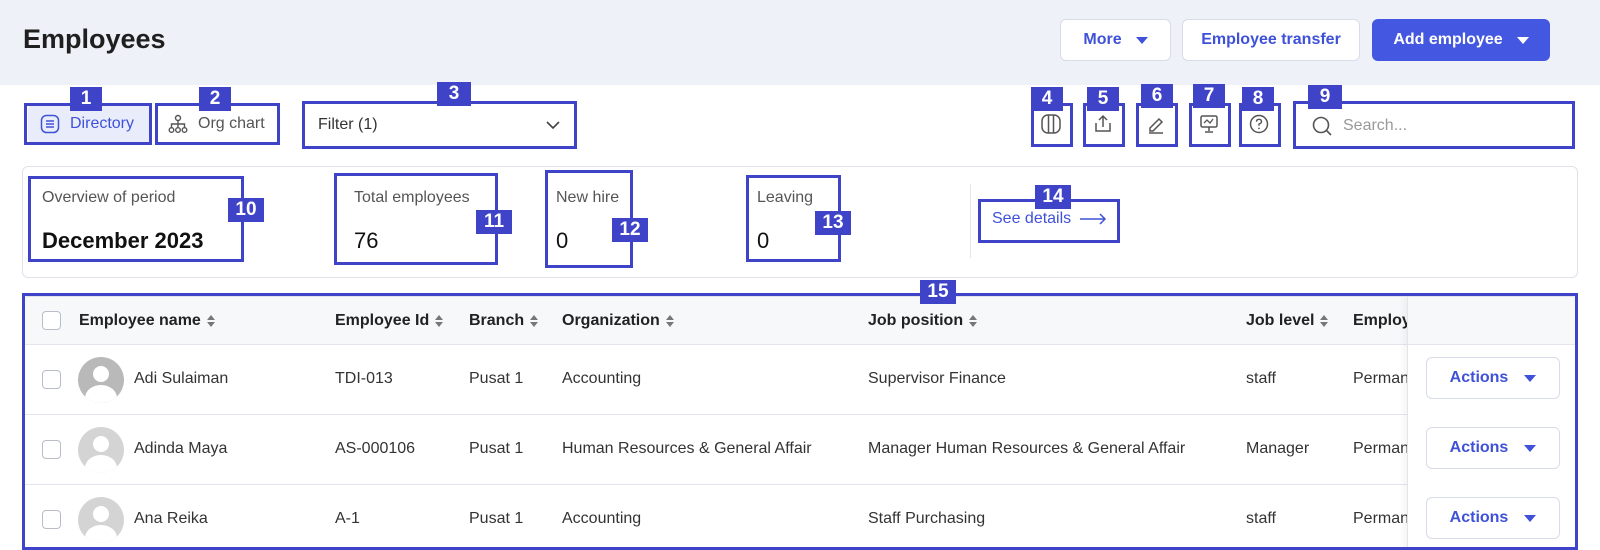 The width and height of the screenshot is (1600, 550). I want to click on marker-badge: 15, so click(938, 292).